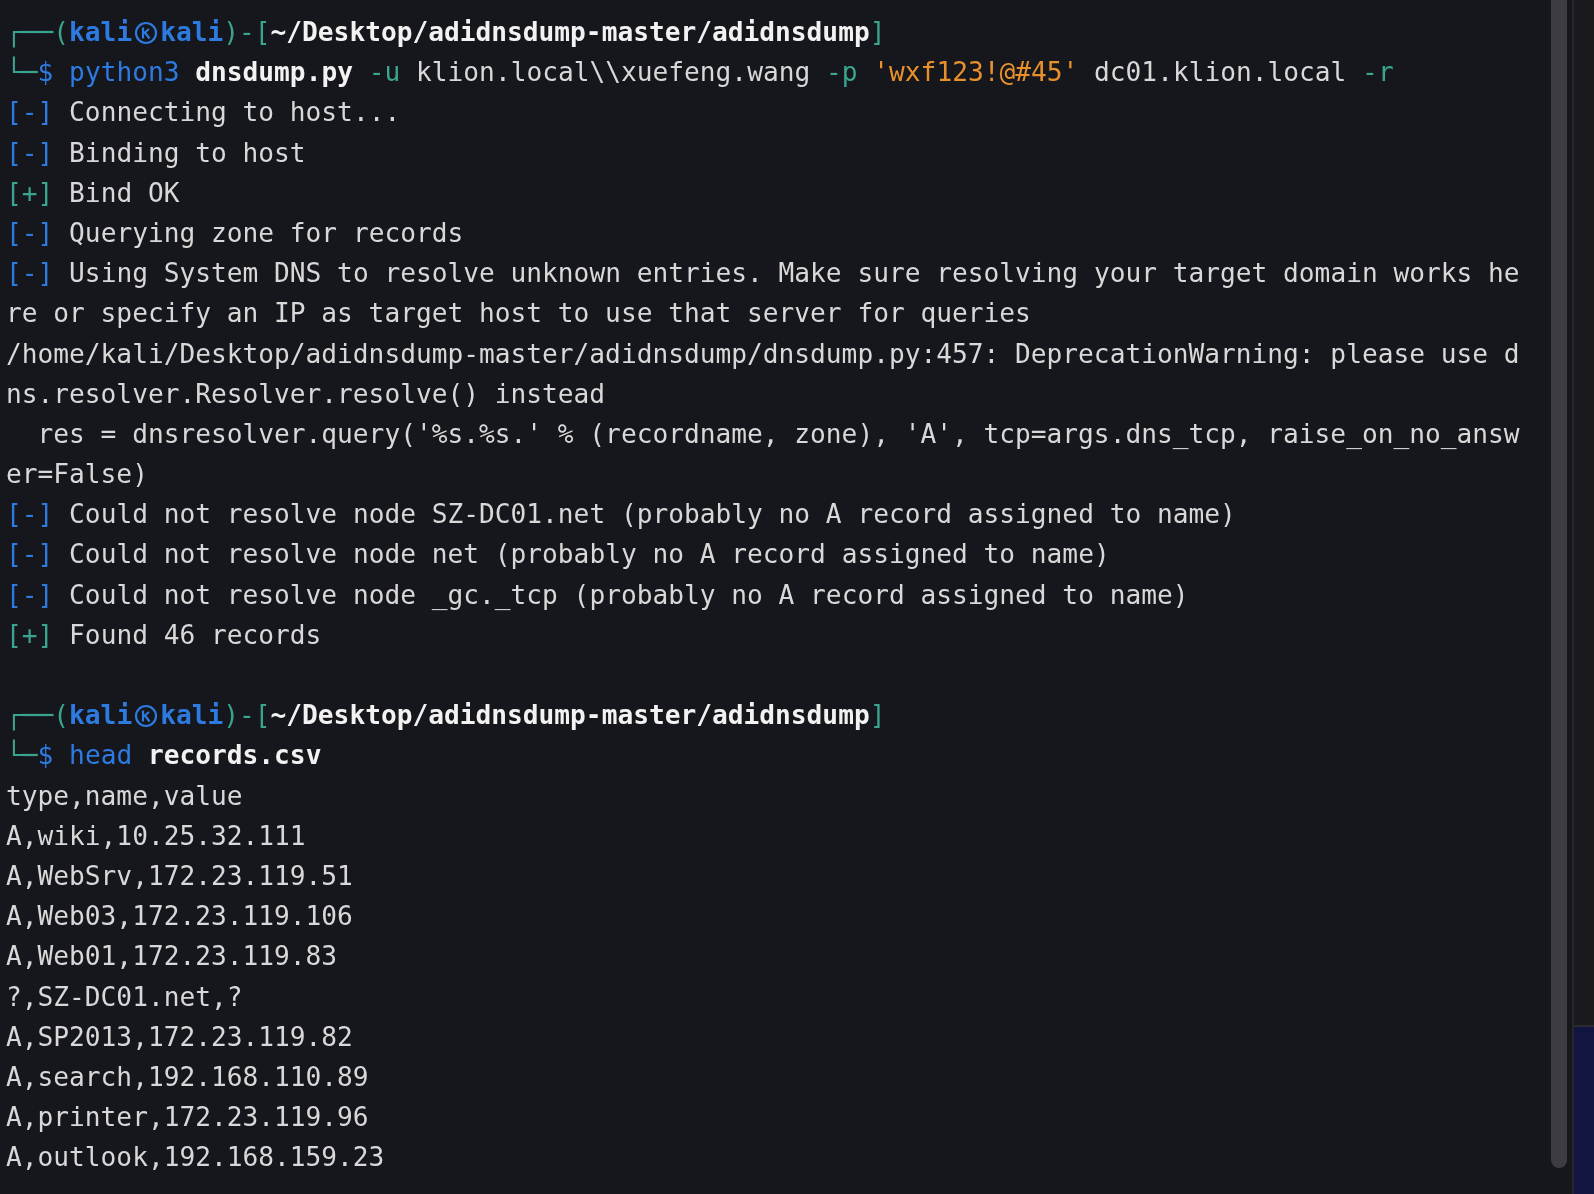 The height and width of the screenshot is (1194, 1594). I want to click on output-text: A,SP2013,172.23.119.82, so click(179, 1036).